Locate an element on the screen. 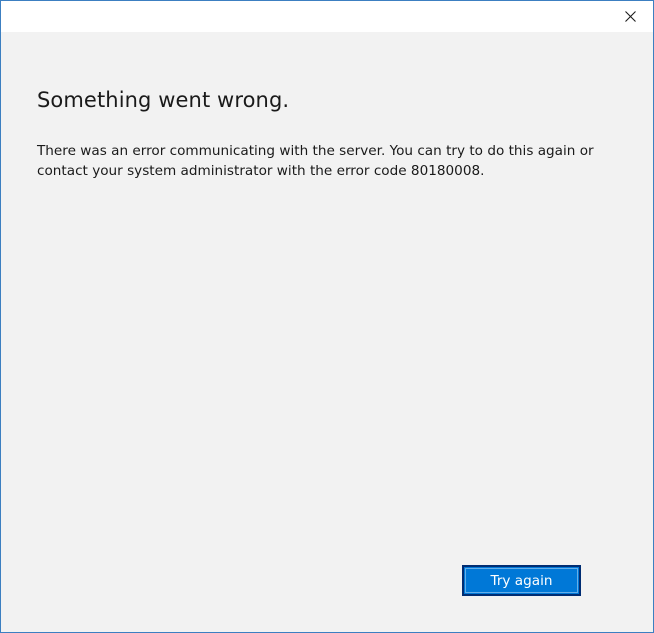 Image resolution: width=654 pixels, height=633 pixels. close-icon is located at coordinates (630, 16).